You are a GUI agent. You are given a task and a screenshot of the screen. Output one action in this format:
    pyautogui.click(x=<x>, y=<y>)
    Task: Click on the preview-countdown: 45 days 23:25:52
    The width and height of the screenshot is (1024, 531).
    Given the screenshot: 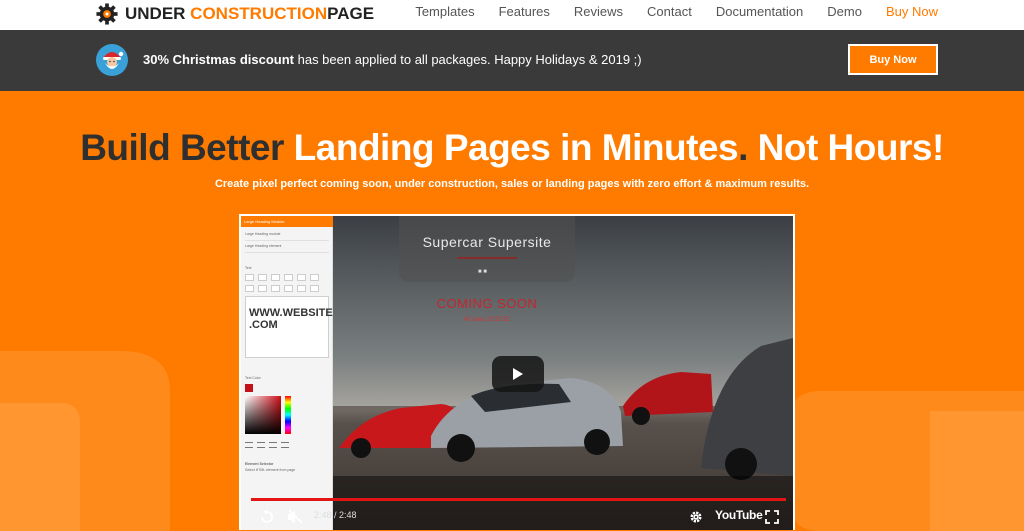 What is the action you would take?
    pyautogui.click(x=487, y=320)
    